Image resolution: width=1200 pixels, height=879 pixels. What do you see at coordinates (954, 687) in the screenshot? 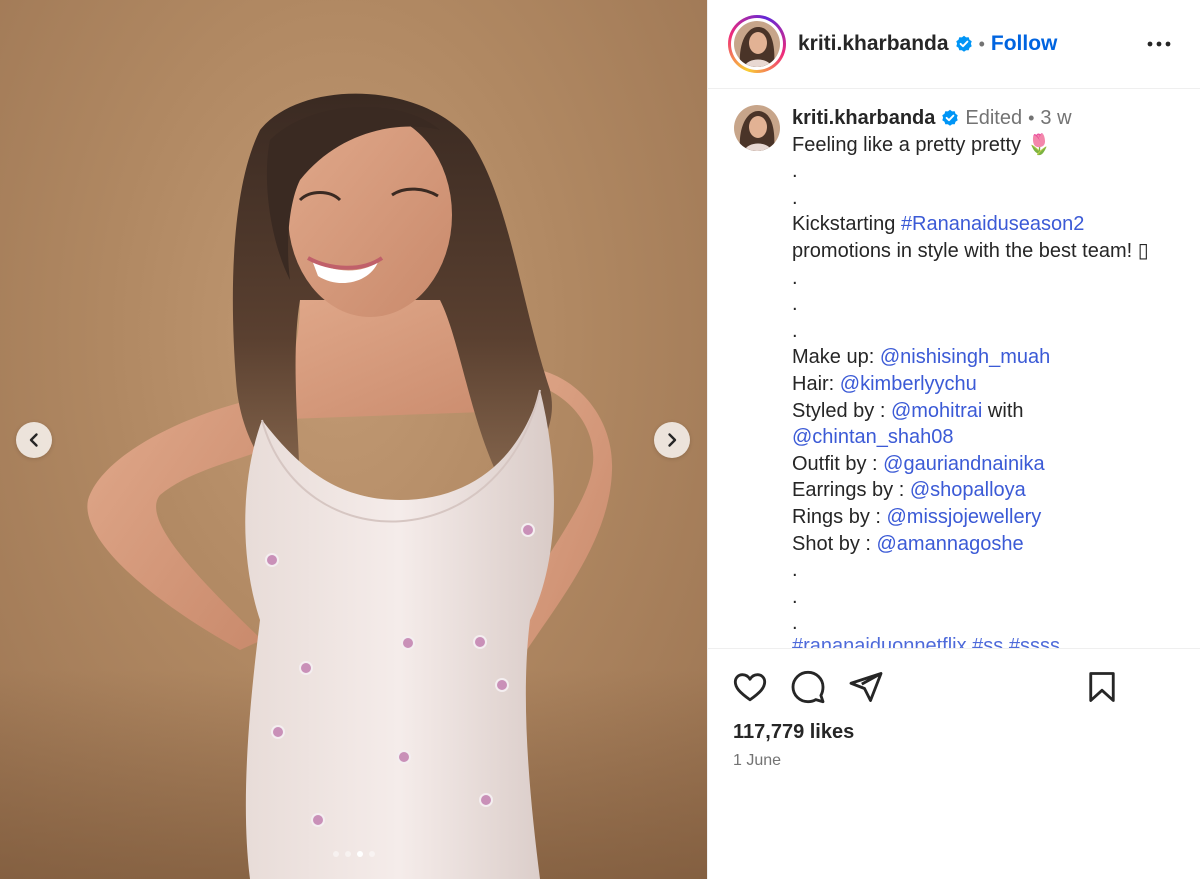
I see `action-bar` at bounding box center [954, 687].